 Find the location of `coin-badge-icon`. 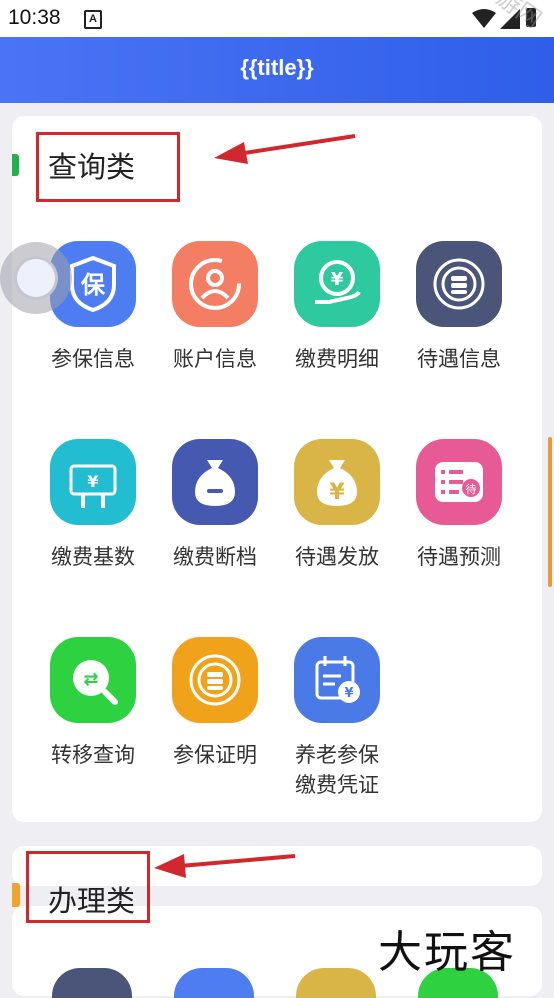

coin-badge-icon is located at coordinates (215, 680).